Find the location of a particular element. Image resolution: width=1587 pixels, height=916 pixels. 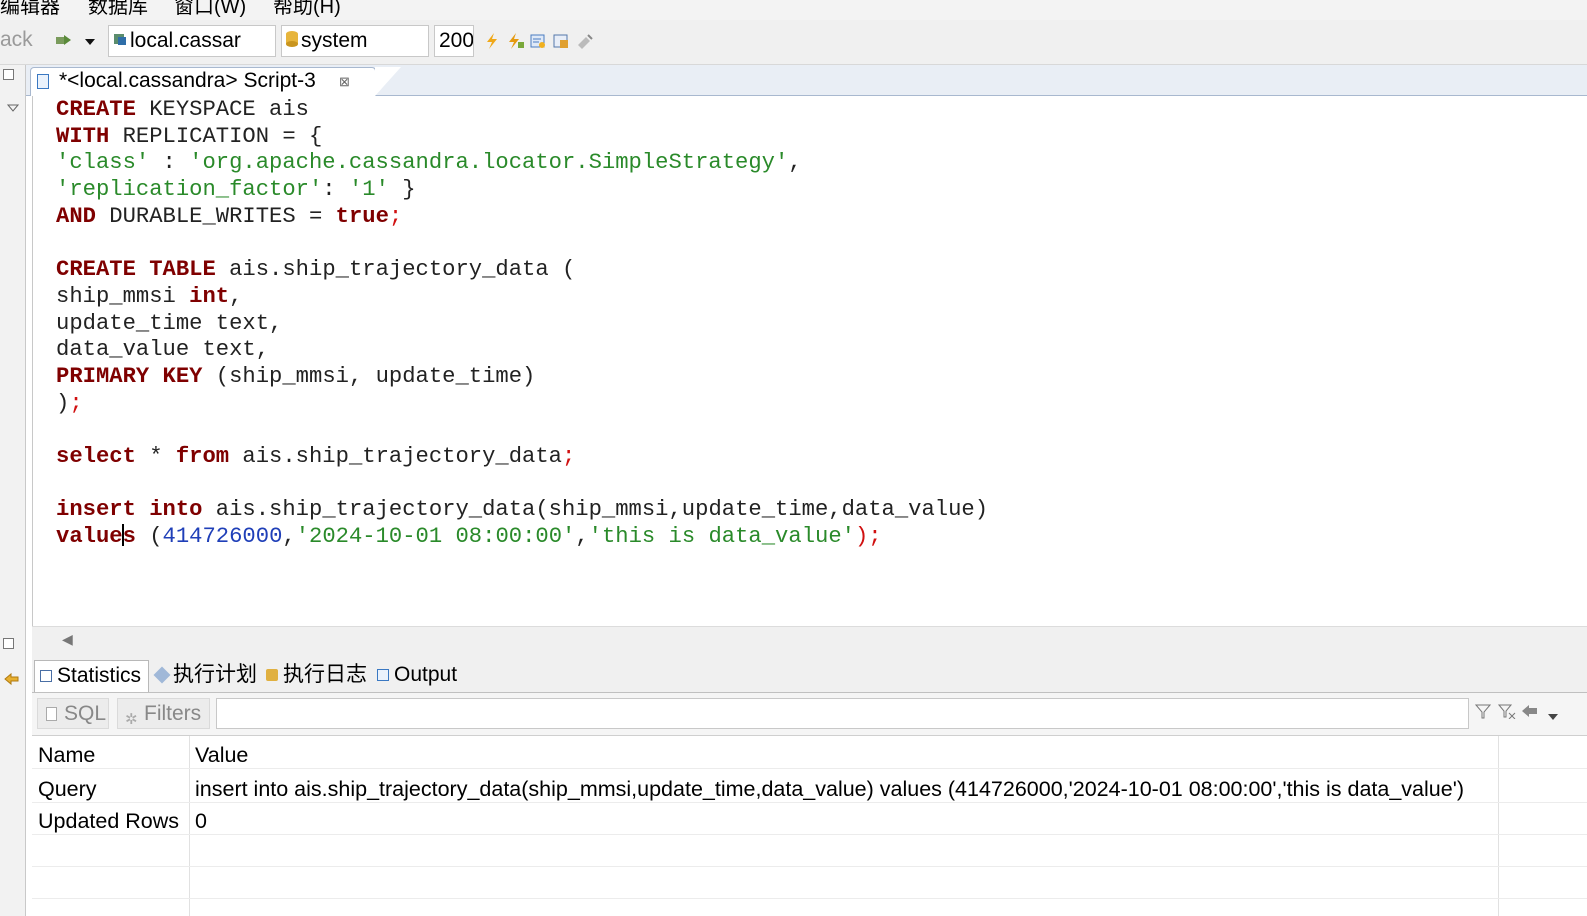

code-token: AND is located at coordinates (76, 216).